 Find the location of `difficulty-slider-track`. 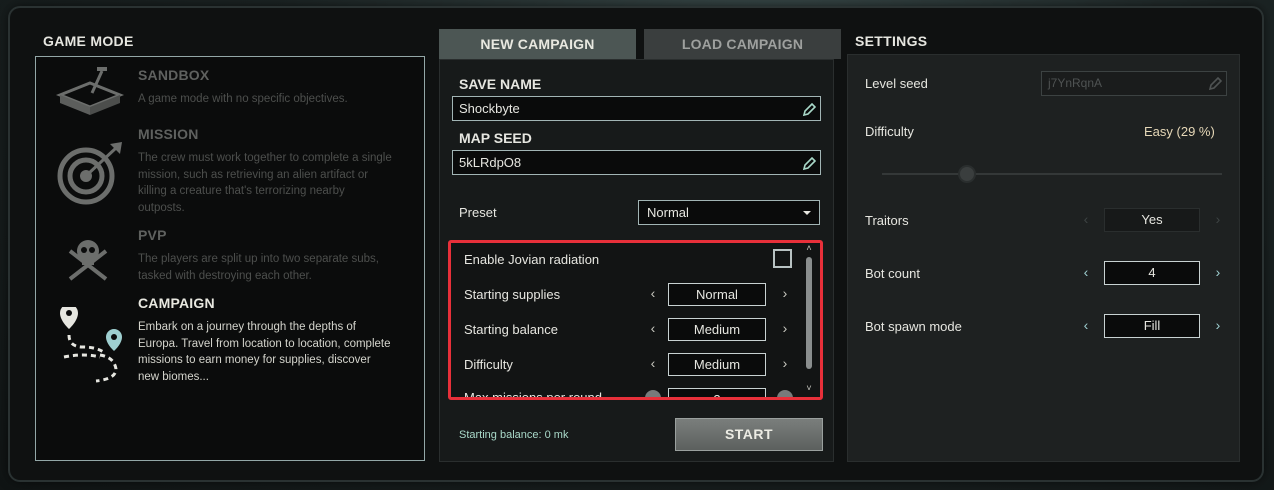

difficulty-slider-track is located at coordinates (1052, 174).